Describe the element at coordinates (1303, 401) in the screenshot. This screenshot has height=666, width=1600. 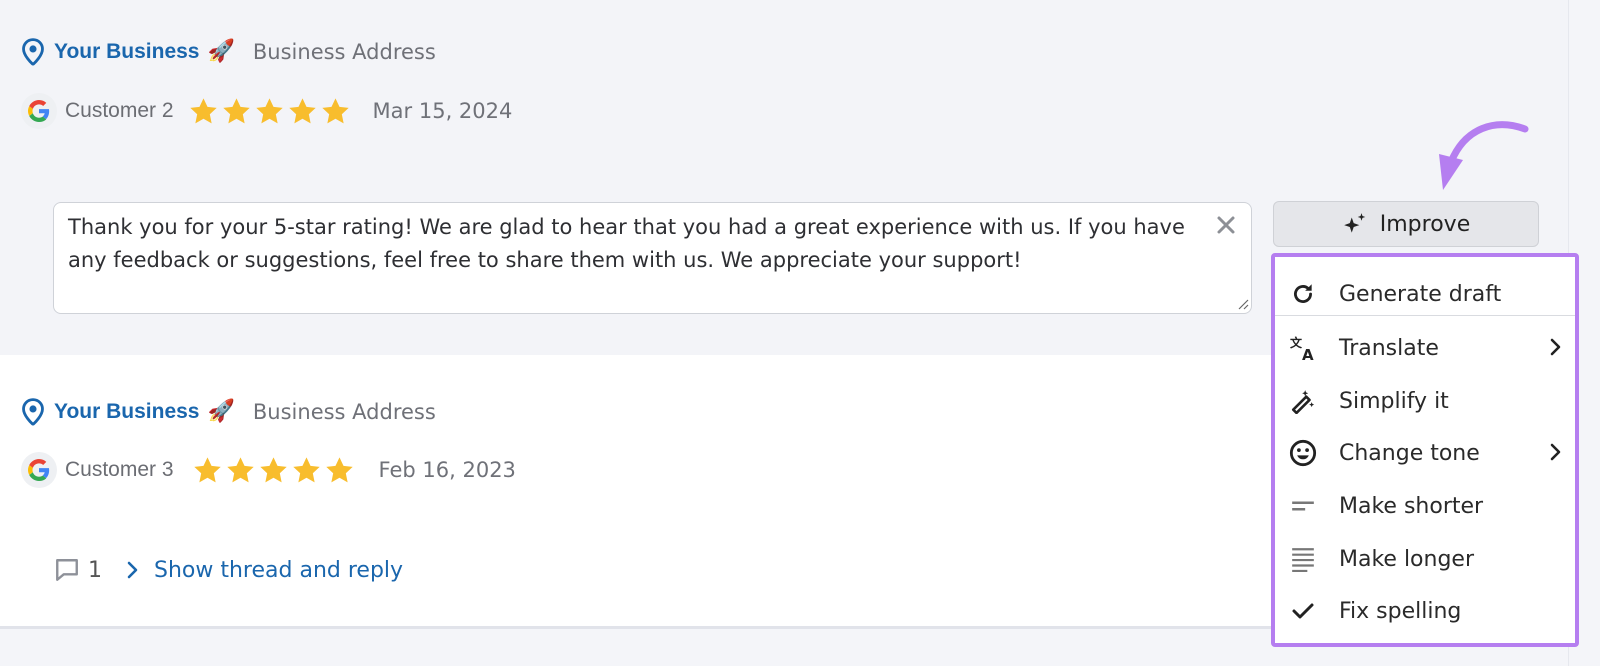
I see `magic-wand-icon` at that location.